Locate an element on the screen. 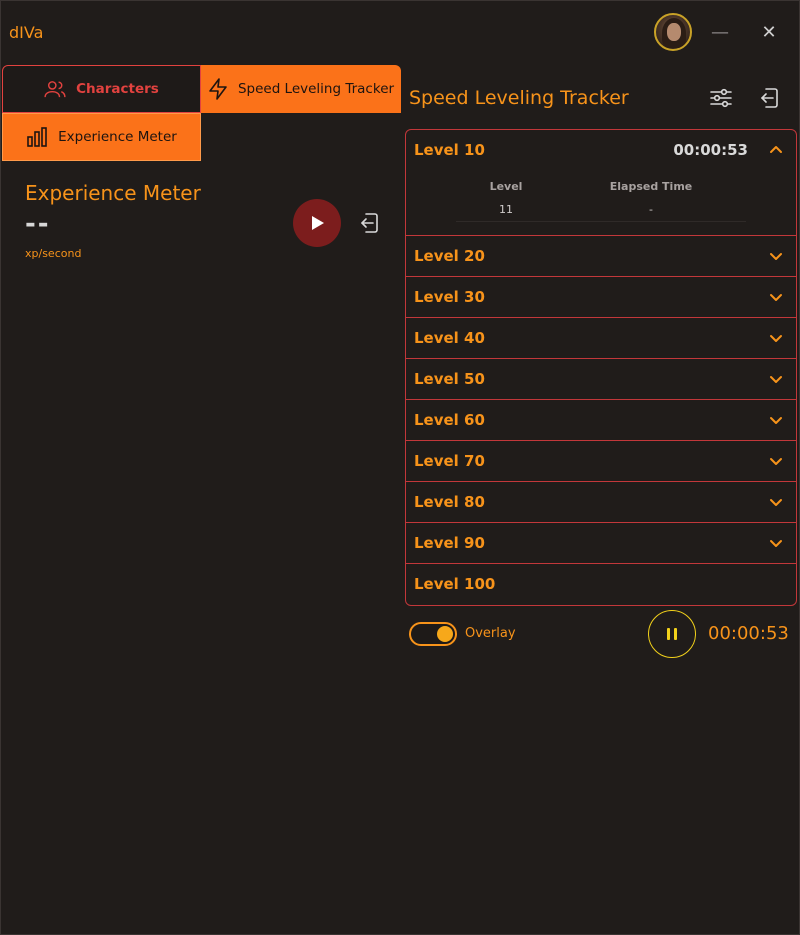 The image size is (800, 935). accordion-header: Level 20 is located at coordinates (601, 256).